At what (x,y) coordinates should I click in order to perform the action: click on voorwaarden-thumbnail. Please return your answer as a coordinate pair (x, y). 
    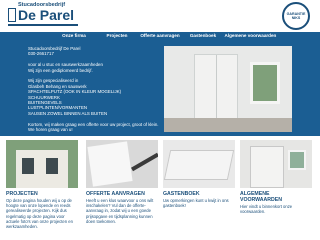
    Looking at the image, I should click on (276, 164).